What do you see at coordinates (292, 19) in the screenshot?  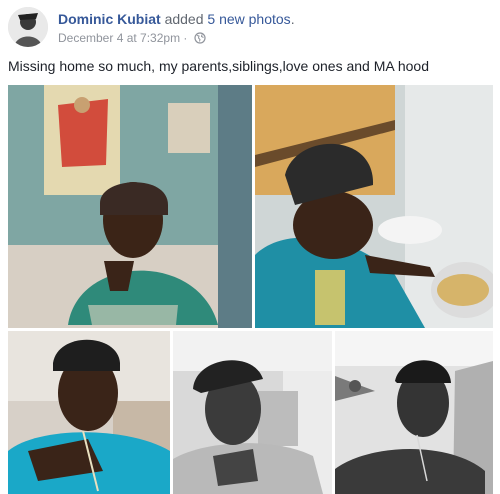 I see `action-suffix: .` at bounding box center [292, 19].